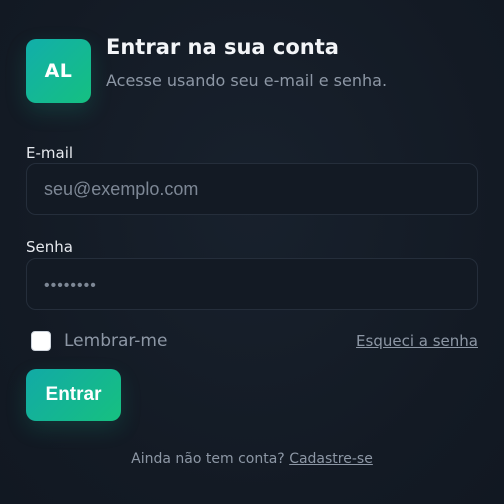  What do you see at coordinates (73, 395) in the screenshot?
I see `login-button: Entrar` at bounding box center [73, 395].